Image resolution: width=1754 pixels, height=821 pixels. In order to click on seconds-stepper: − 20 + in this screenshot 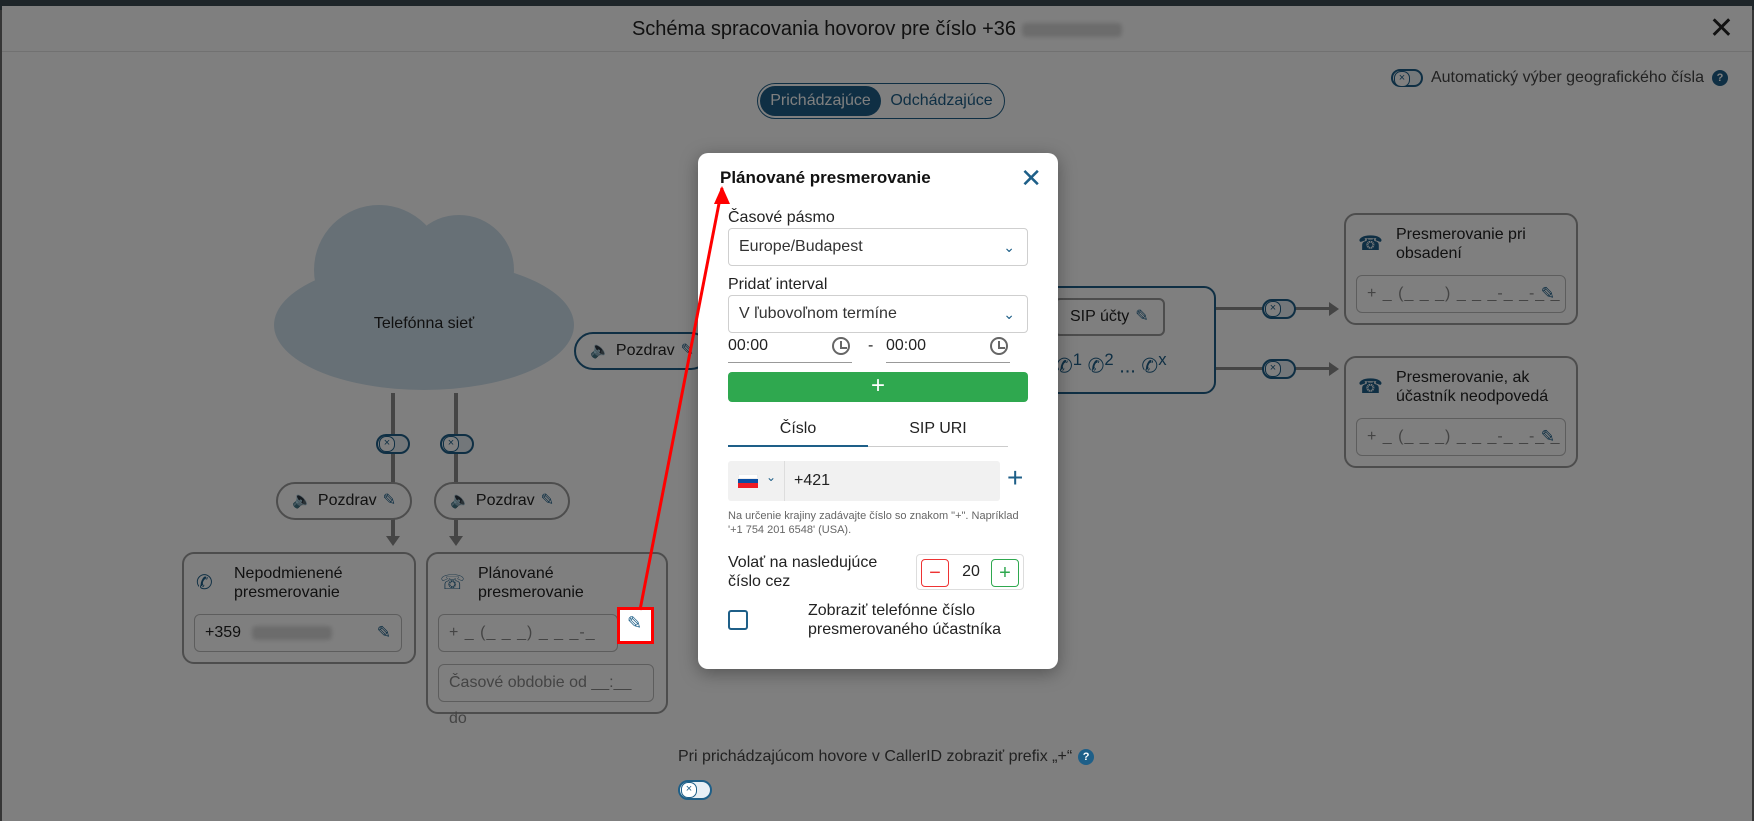, I will do `click(970, 572)`.